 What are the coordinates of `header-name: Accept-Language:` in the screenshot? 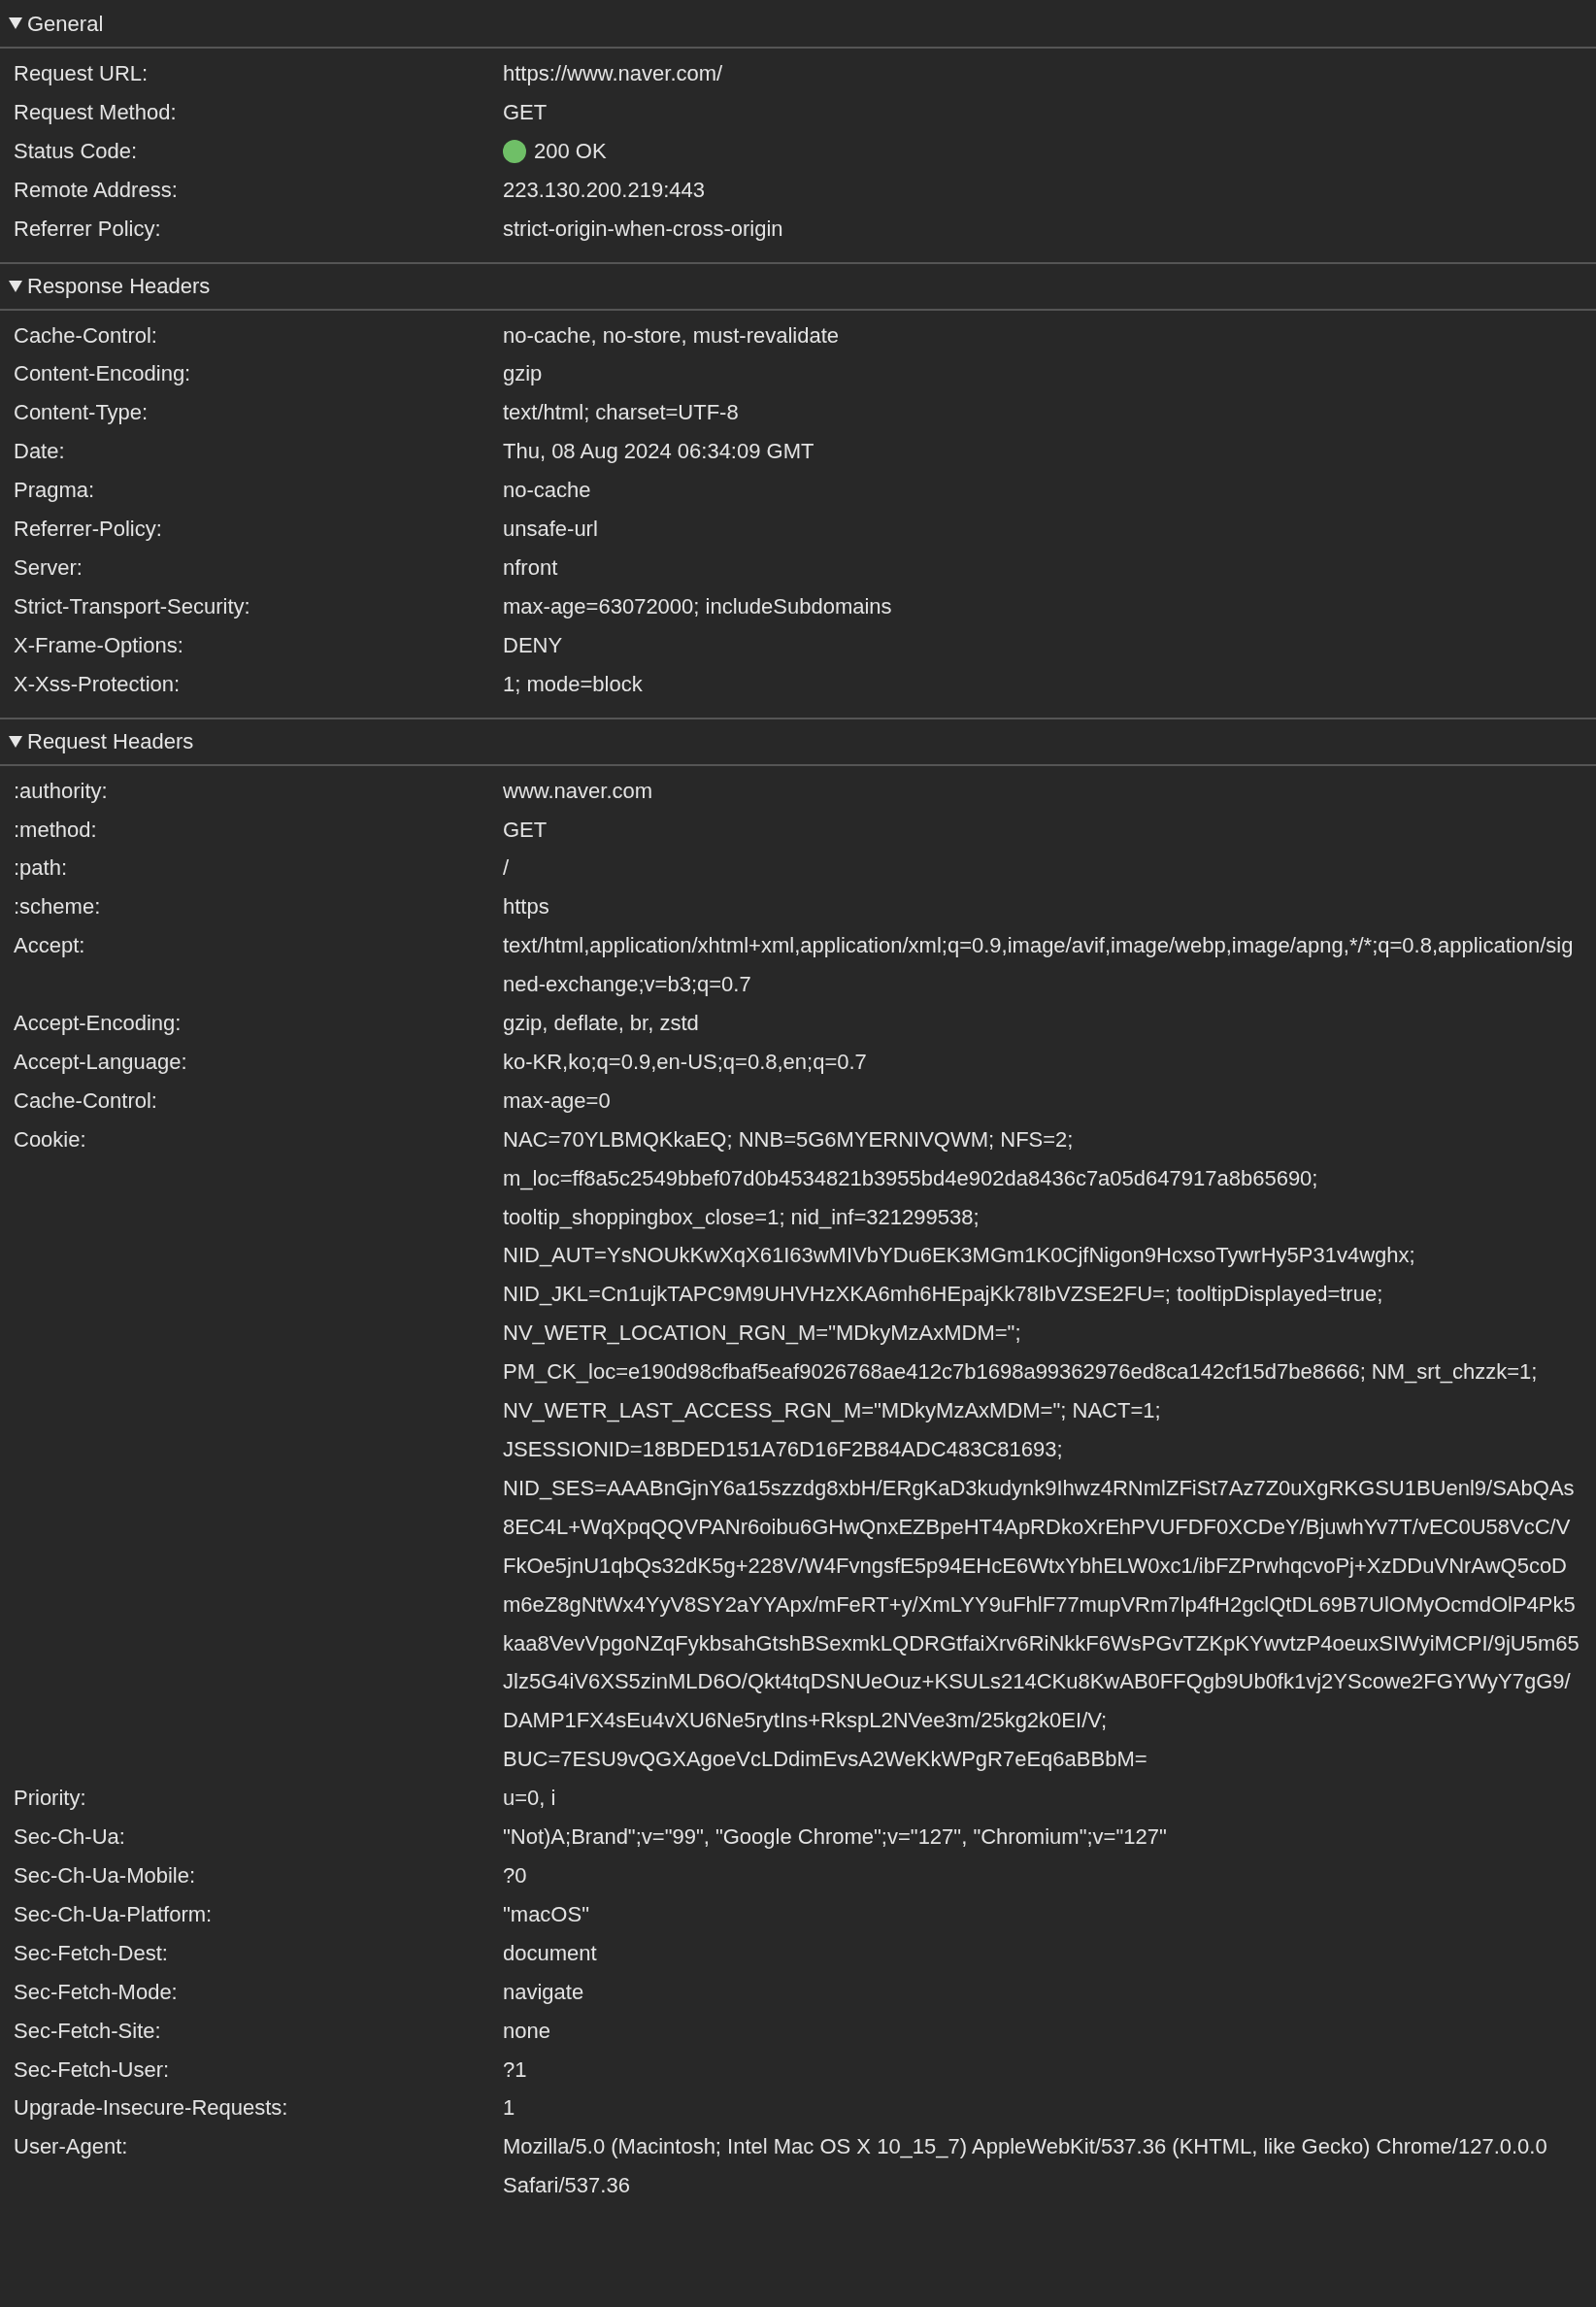 It's located at (101, 1062).